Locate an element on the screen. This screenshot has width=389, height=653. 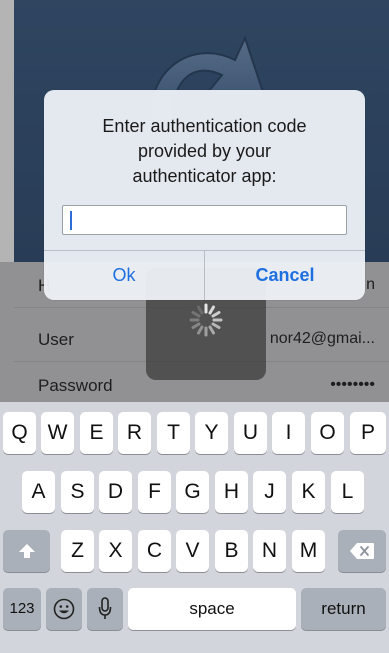
delete-icon is located at coordinates (362, 551).